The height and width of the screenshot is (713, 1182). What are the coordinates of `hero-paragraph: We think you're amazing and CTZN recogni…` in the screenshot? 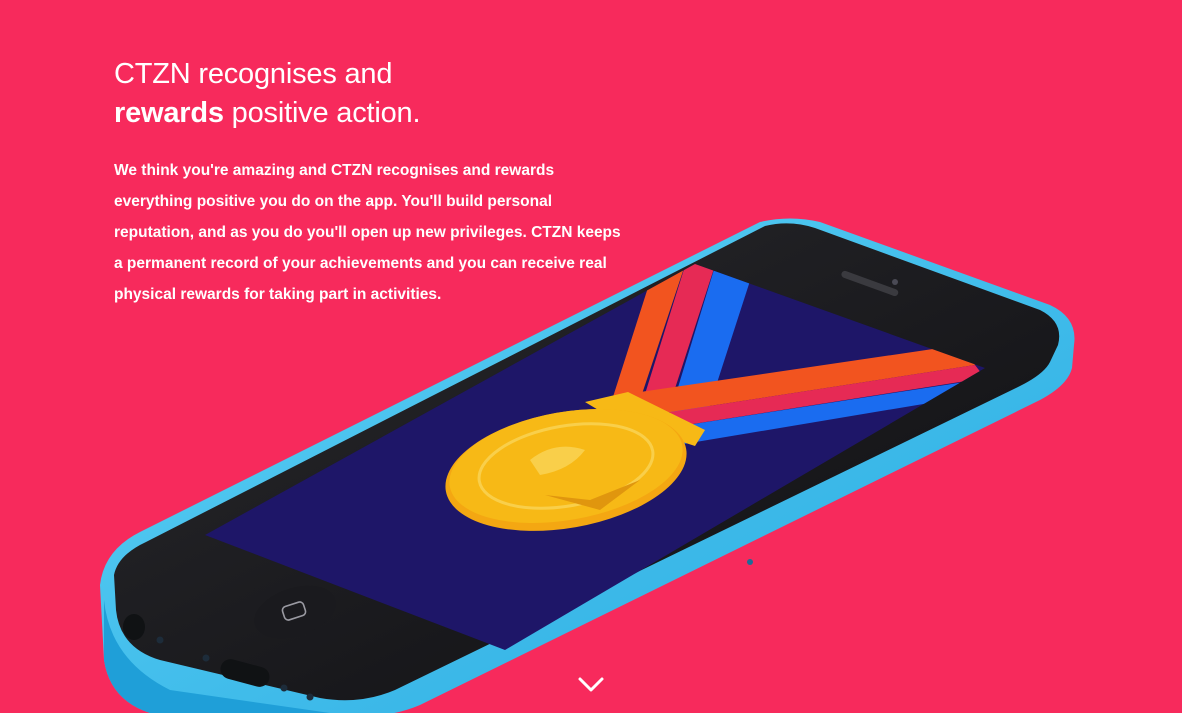 It's located at (367, 232).